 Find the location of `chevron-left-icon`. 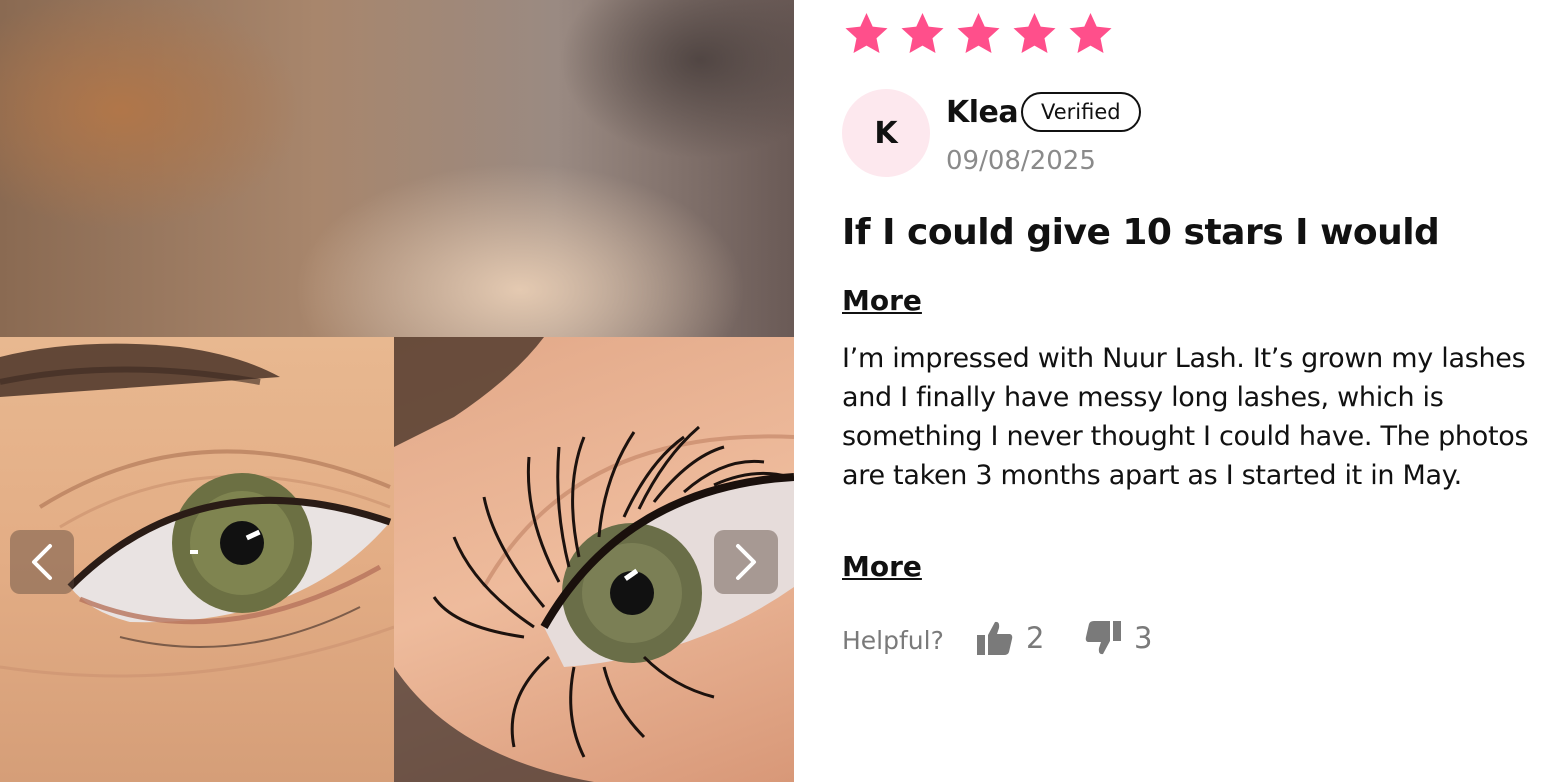

chevron-left-icon is located at coordinates (42, 562).